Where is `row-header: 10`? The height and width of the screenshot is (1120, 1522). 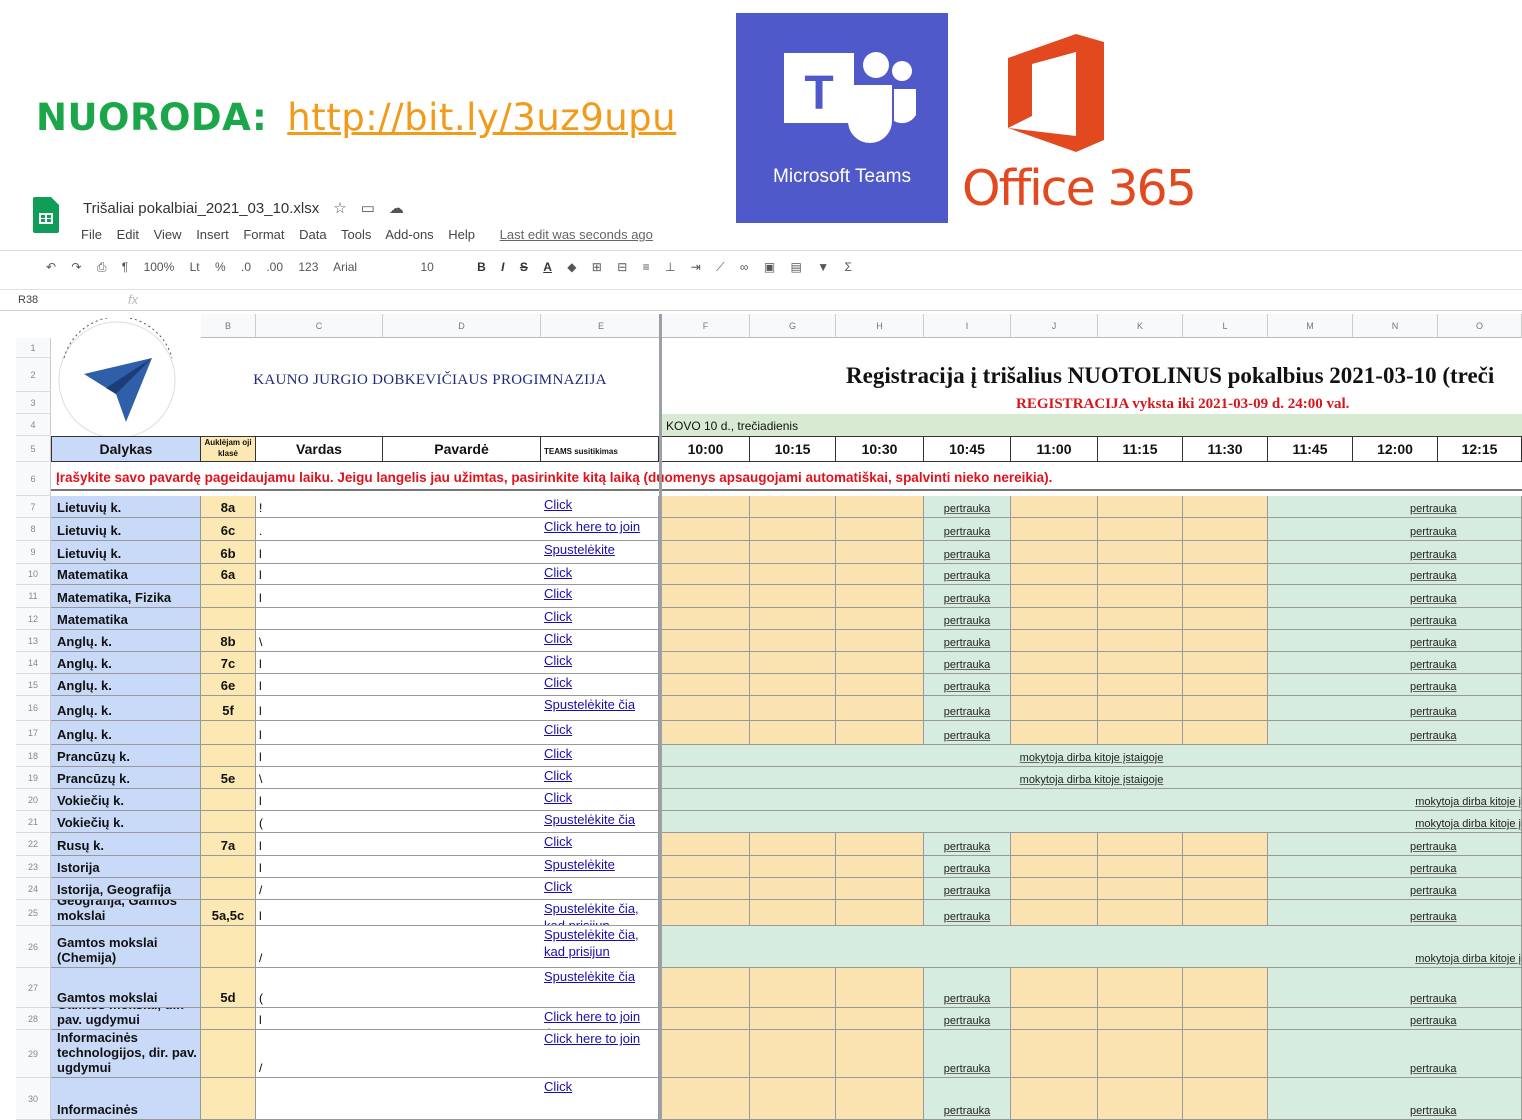
row-header: 10 is located at coordinates (33, 574).